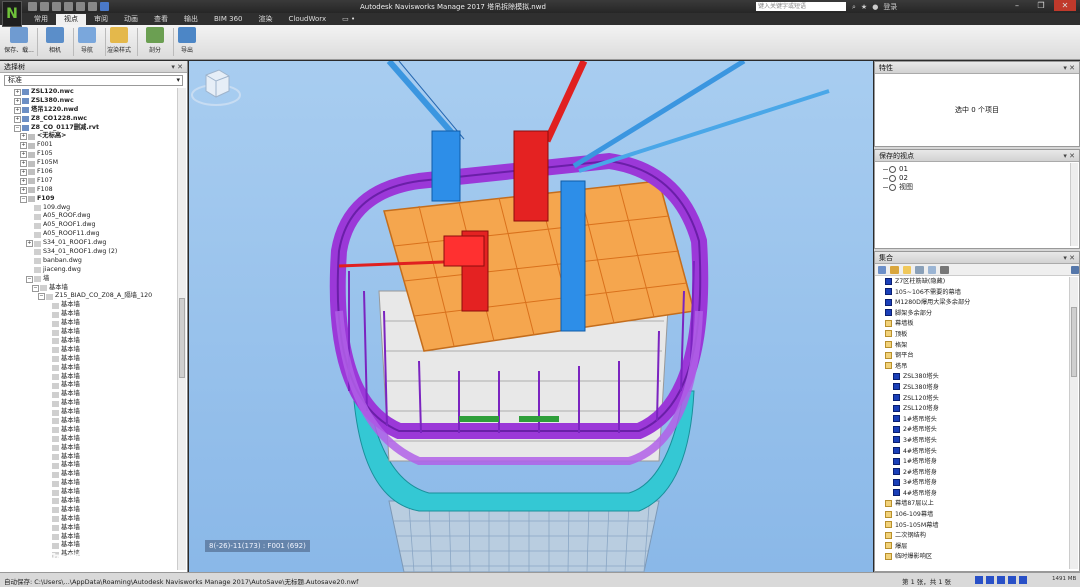  What do you see at coordinates (972, 547) in the screenshot?
I see `set-item: 爆层` at bounding box center [972, 547].